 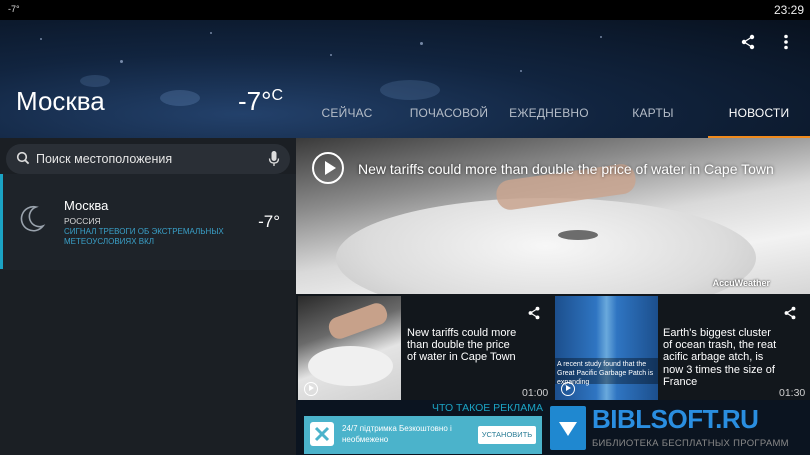 I want to click on status-time: 23:29, so click(x=788, y=10).